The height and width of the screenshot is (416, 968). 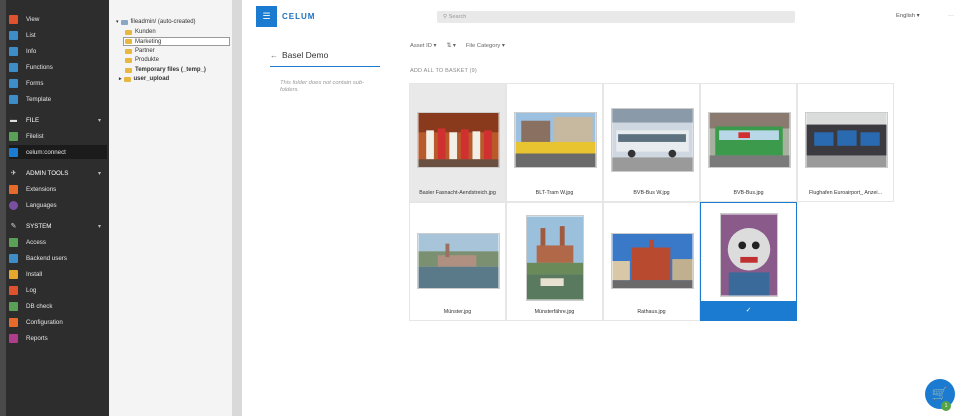 What do you see at coordinates (58, 99) in the screenshot?
I see `menu-item-template: Template` at bounding box center [58, 99].